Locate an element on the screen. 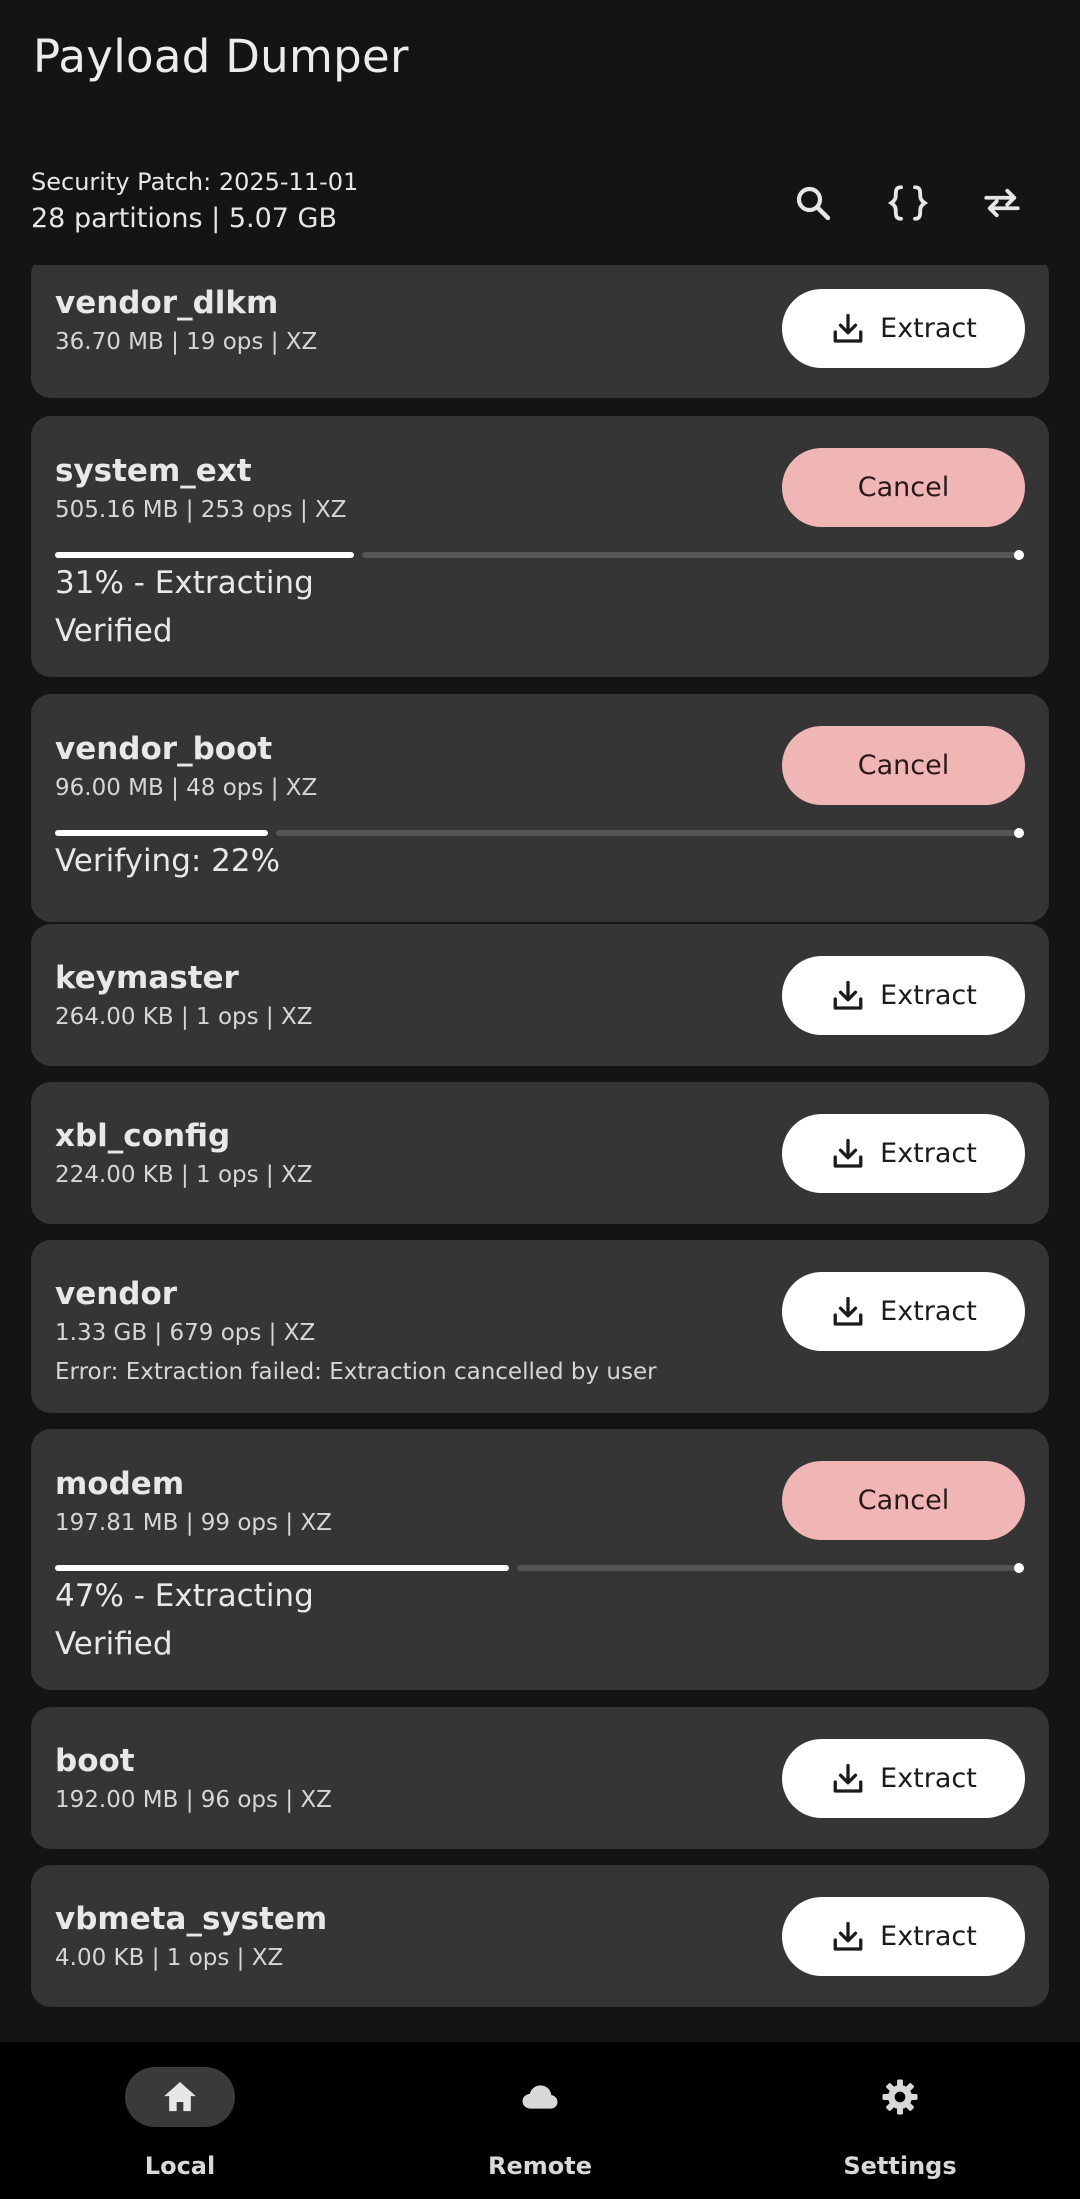  partition-meta: 36.70 MB | 19 ops | XZ is located at coordinates (186, 342).